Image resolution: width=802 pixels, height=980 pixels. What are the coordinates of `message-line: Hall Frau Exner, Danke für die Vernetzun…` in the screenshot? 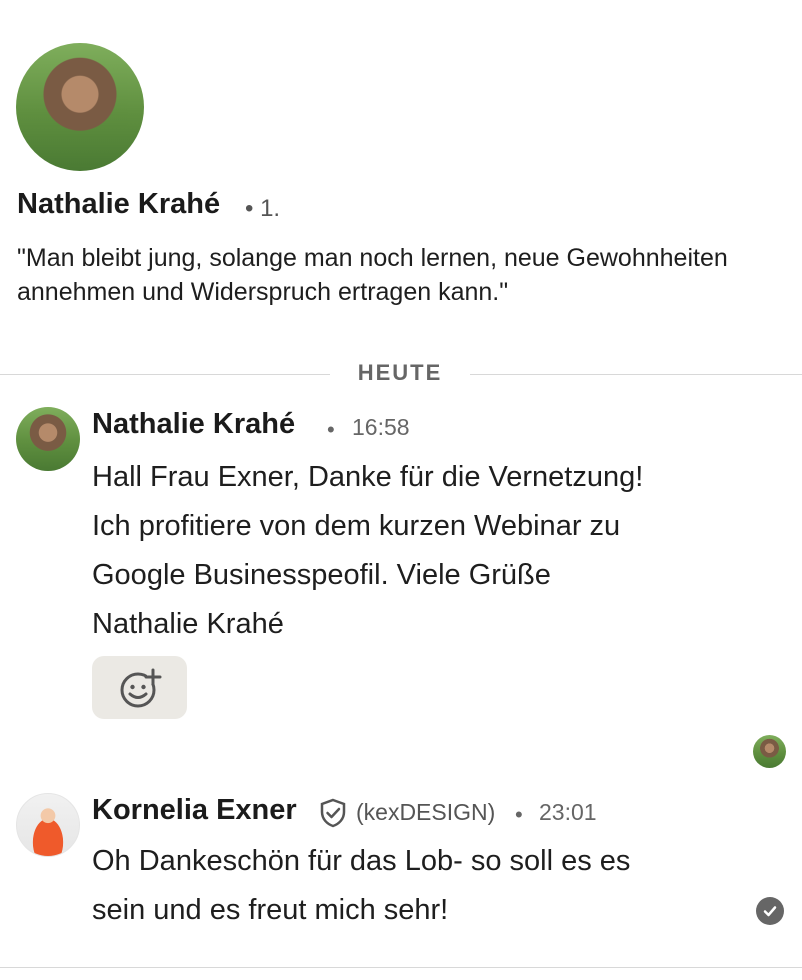 It's located at (368, 477).